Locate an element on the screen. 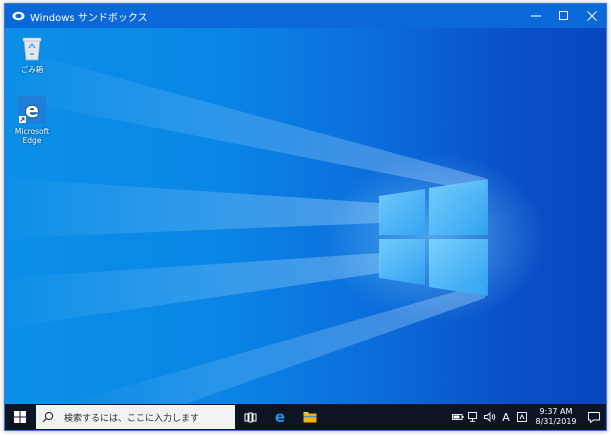 The width and height of the screenshot is (611, 436). notification-icon is located at coordinates (594, 417).